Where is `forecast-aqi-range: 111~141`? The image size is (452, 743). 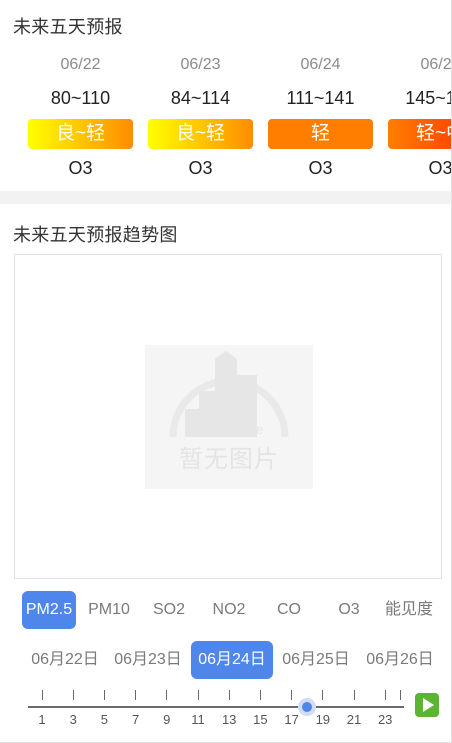
forecast-aqi-range: 111~141 is located at coordinates (320, 98).